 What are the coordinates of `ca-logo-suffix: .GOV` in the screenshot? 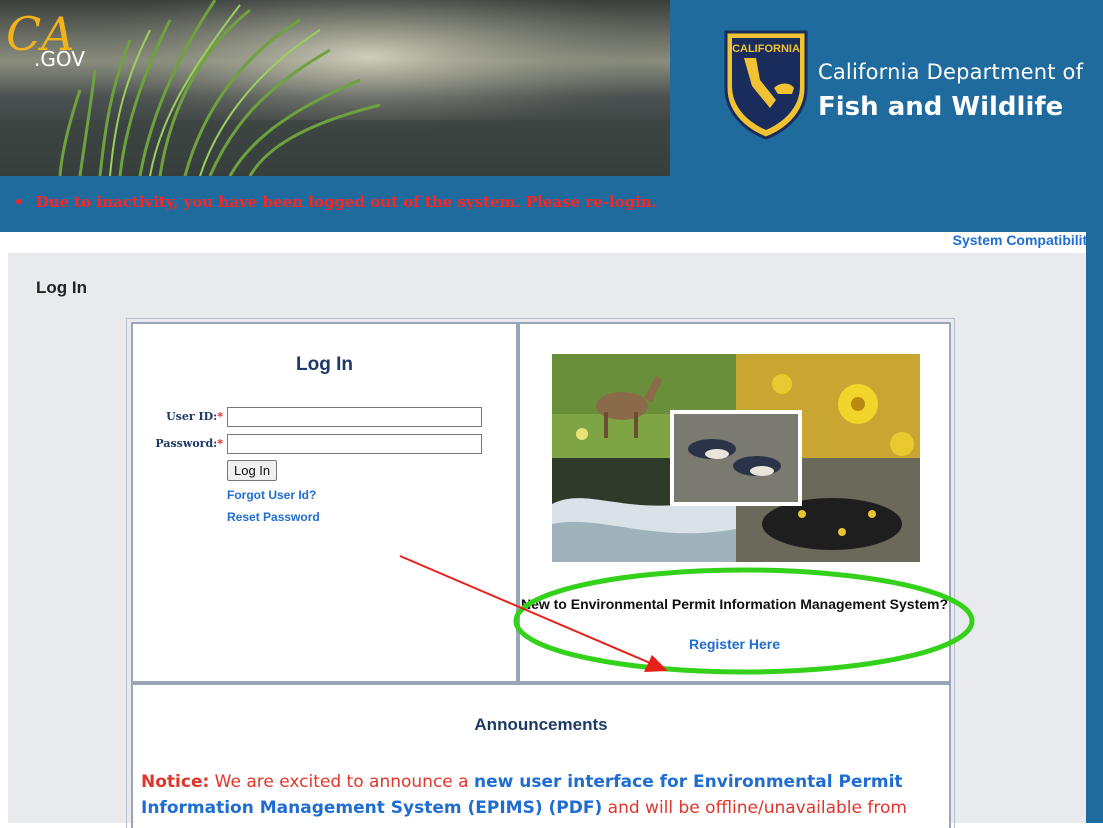 It's located at (59, 59).